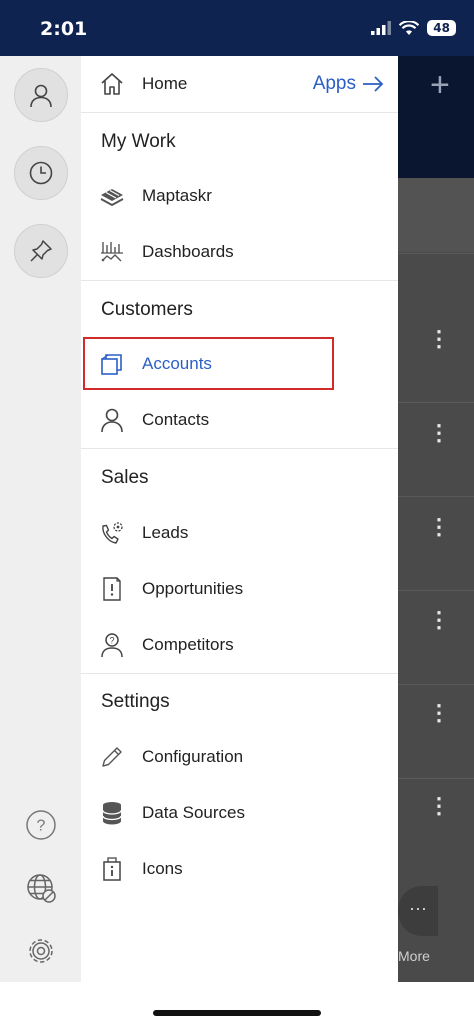 This screenshot has height=1026, width=474. Describe the element at coordinates (112, 869) in the screenshot. I see `icon-info-icon` at that location.